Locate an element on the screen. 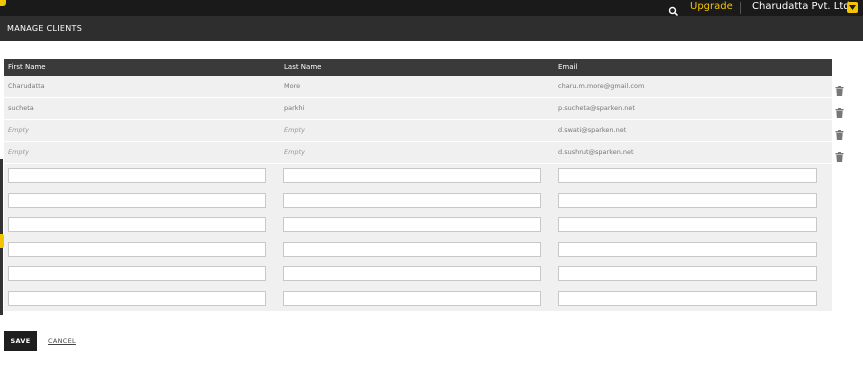  email-cell: d.swati@sparken.net is located at coordinates (592, 130).